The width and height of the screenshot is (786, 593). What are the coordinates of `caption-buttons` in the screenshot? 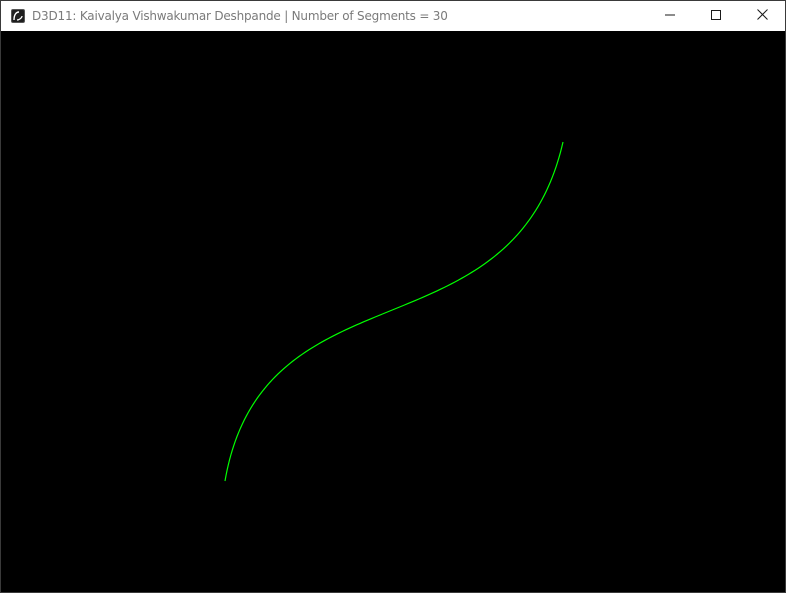 It's located at (716, 16).